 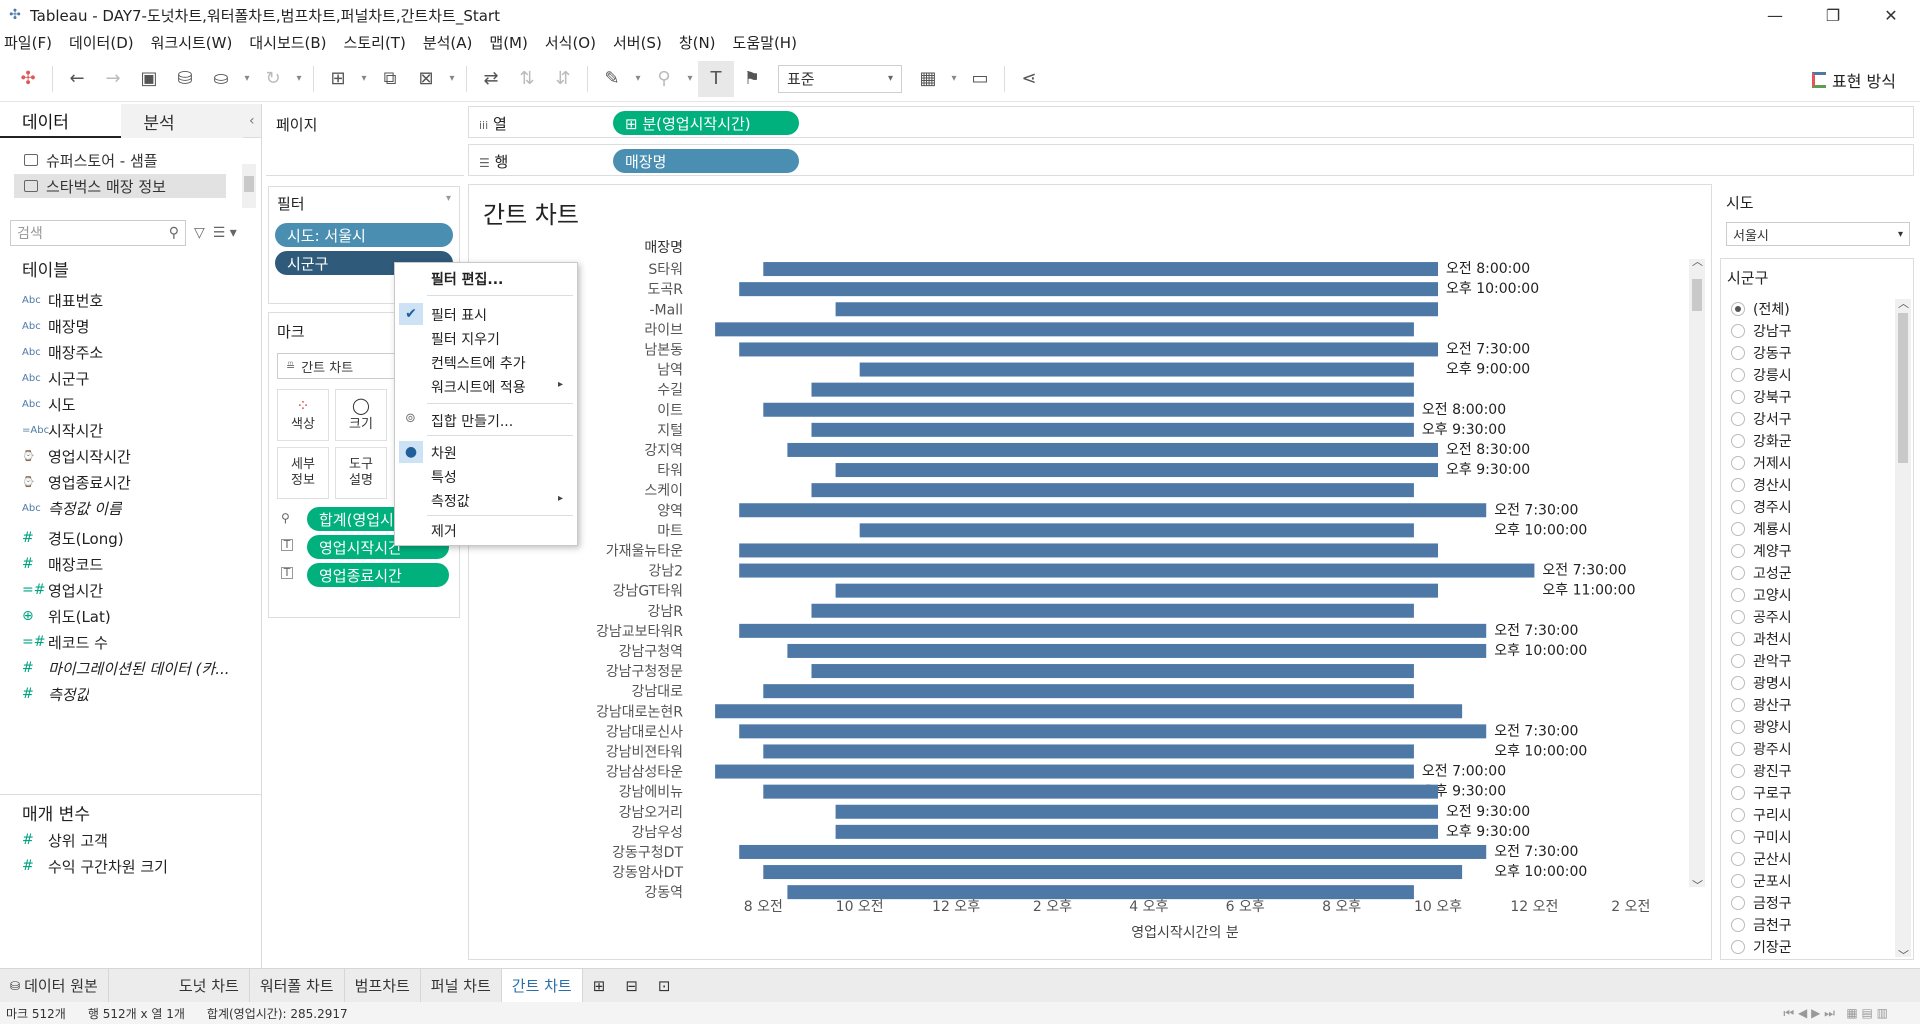 I want to click on menu-apply-to-worksheets: 워크시트에 적용, so click(x=478, y=387).